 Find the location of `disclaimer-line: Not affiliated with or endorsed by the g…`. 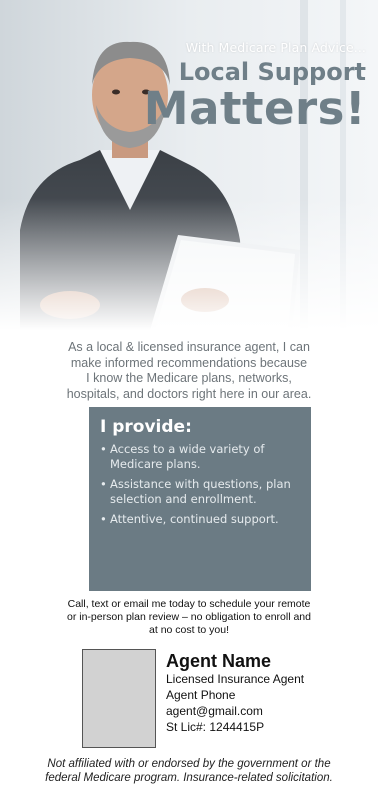

disclaimer-line: Not affiliated with or endorsed by the g… is located at coordinates (189, 764).